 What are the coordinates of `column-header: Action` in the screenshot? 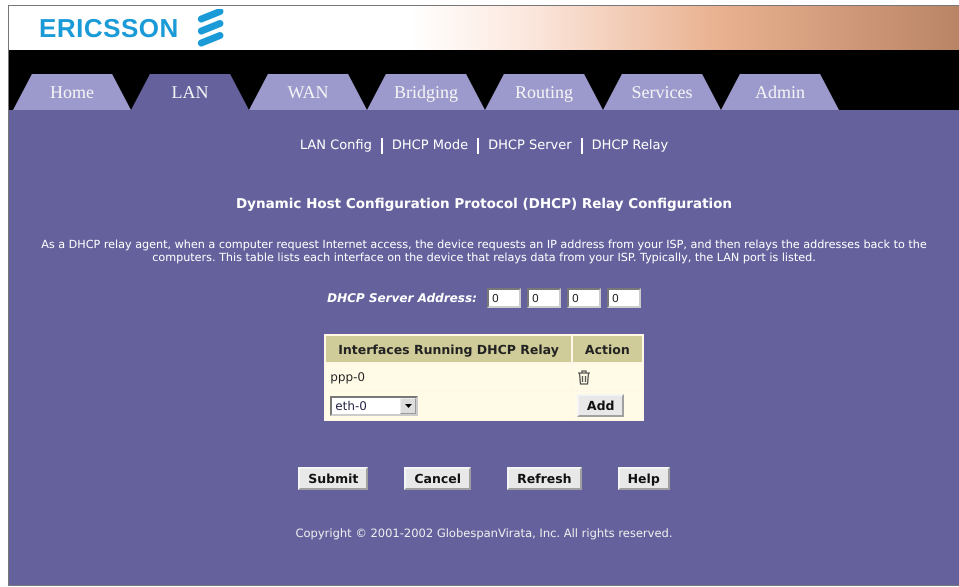 It's located at (607, 349).